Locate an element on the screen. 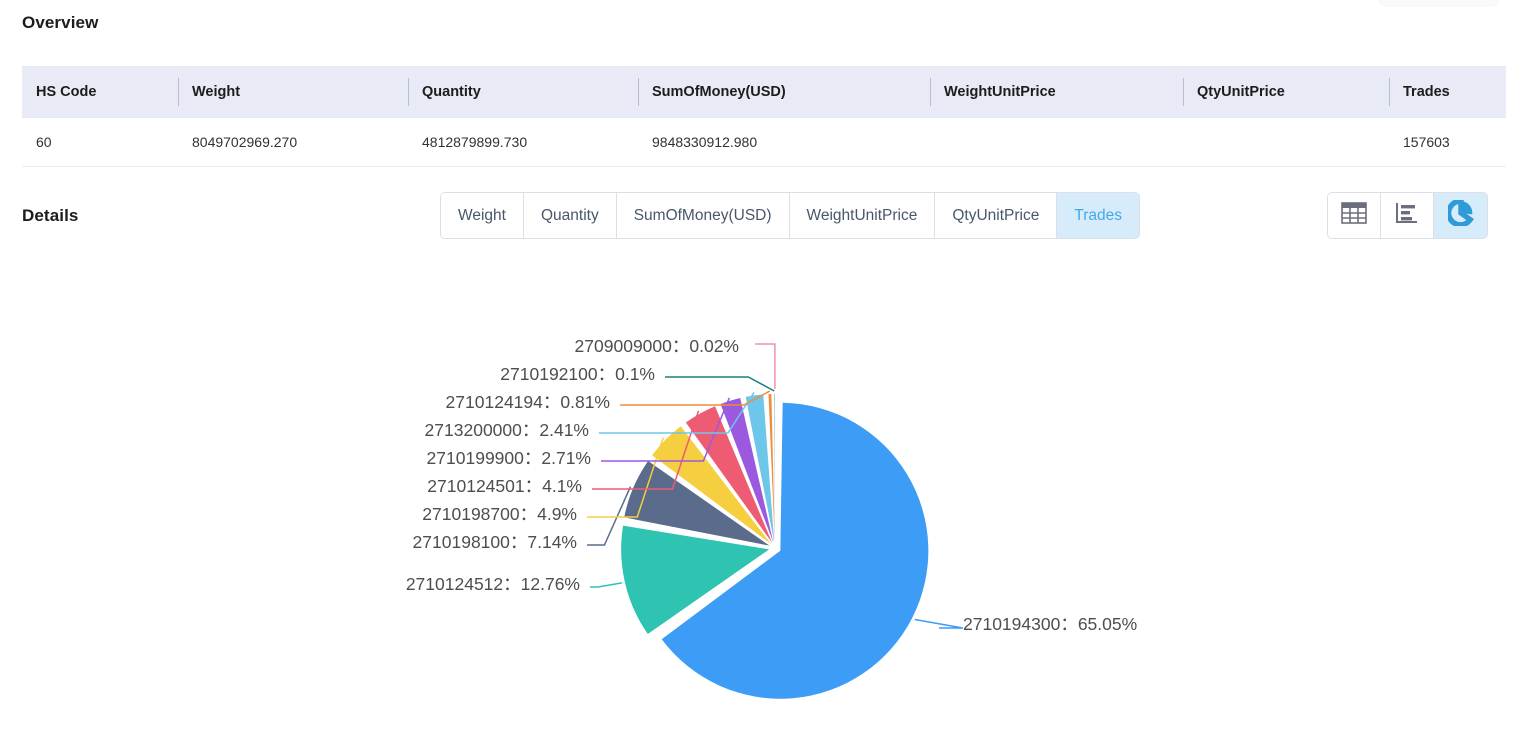 The image size is (1517, 734). cell-sum-of-money: 9848330912.980 is located at coordinates (784, 142).